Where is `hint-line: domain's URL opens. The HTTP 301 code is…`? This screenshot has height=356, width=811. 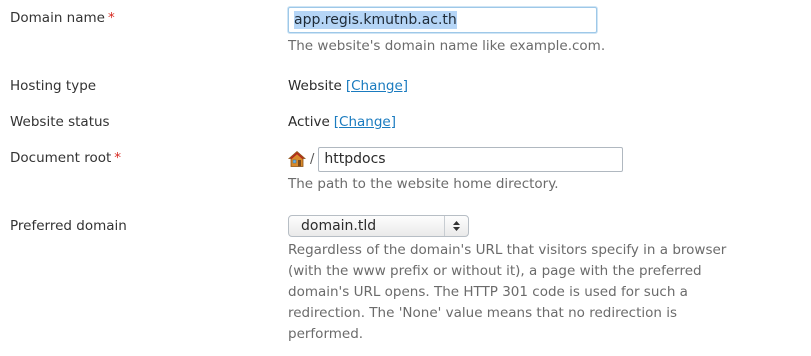
hint-line: domain's URL opens. The HTTP 301 code is… is located at coordinates (488, 292).